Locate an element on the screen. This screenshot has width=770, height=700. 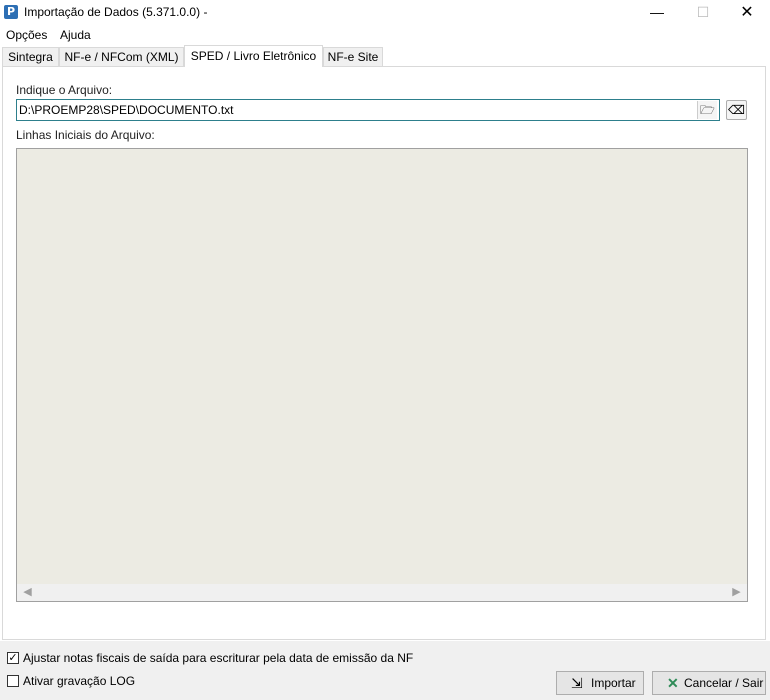
import-icon: ⇲ is located at coordinates (577, 683).